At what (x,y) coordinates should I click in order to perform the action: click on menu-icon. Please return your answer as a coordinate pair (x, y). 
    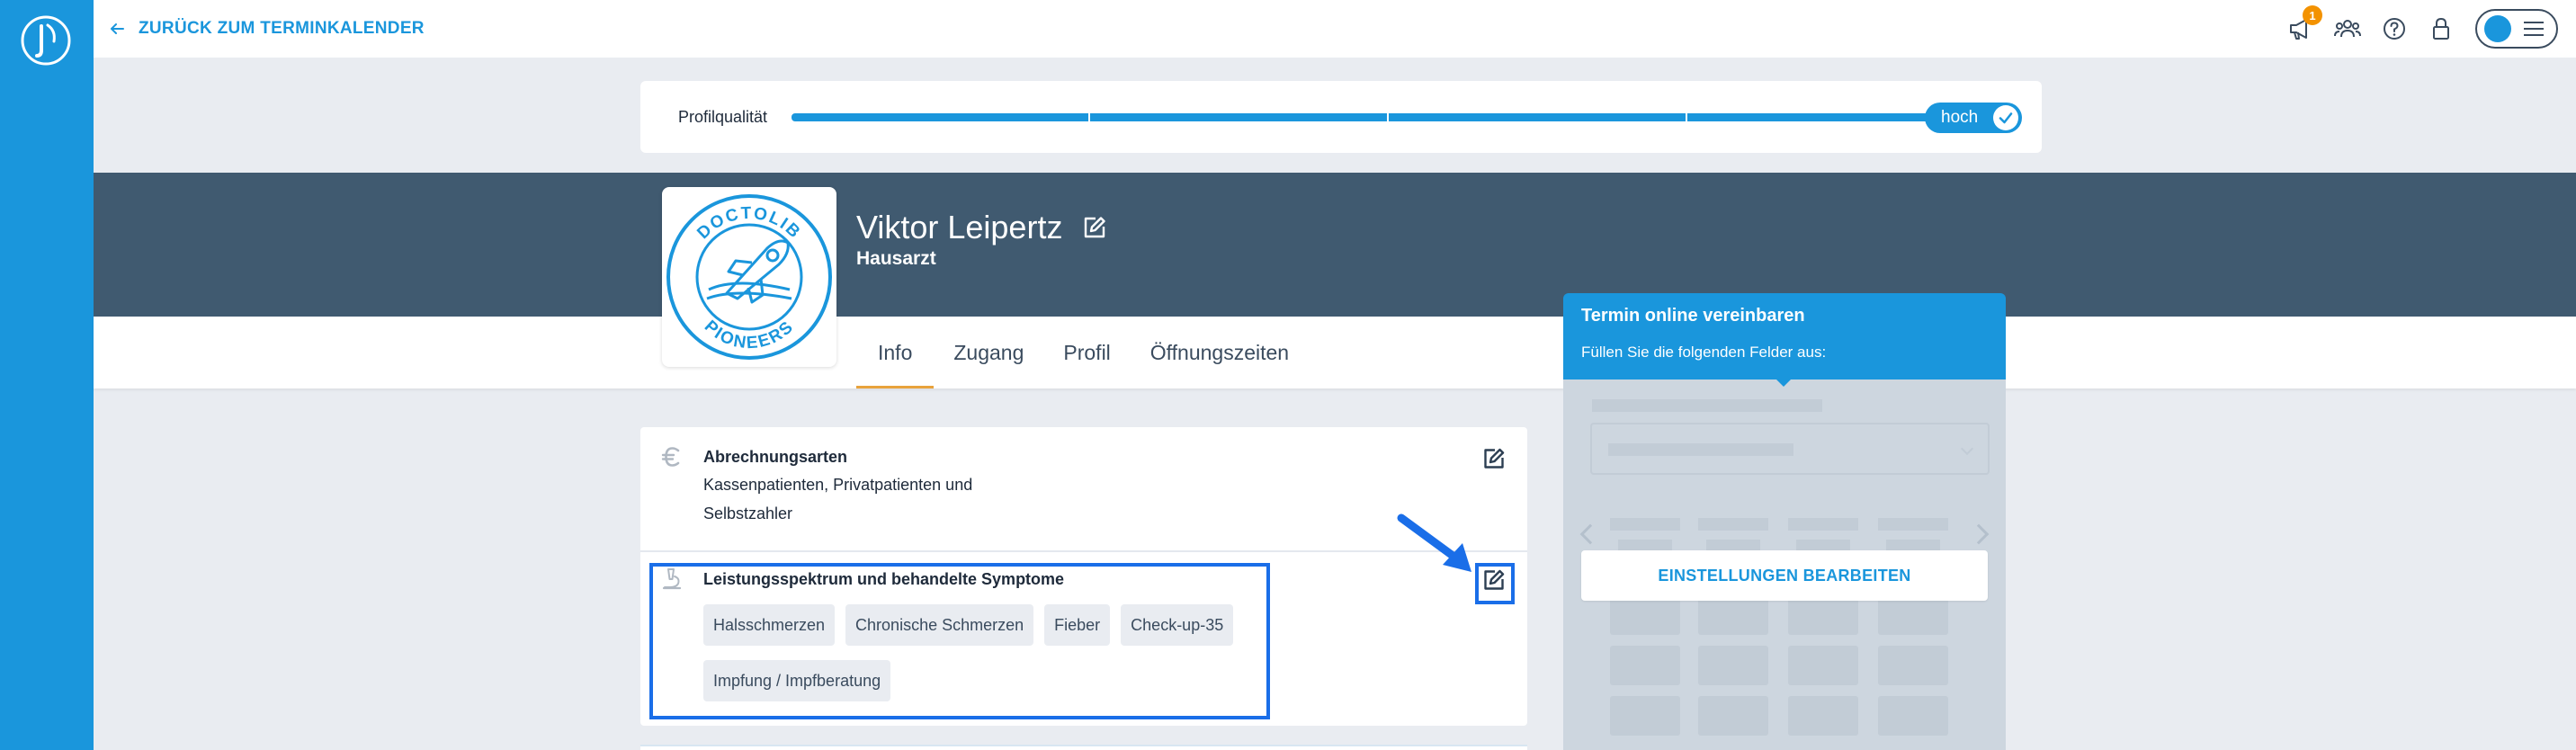
    Looking at the image, I should click on (2534, 29).